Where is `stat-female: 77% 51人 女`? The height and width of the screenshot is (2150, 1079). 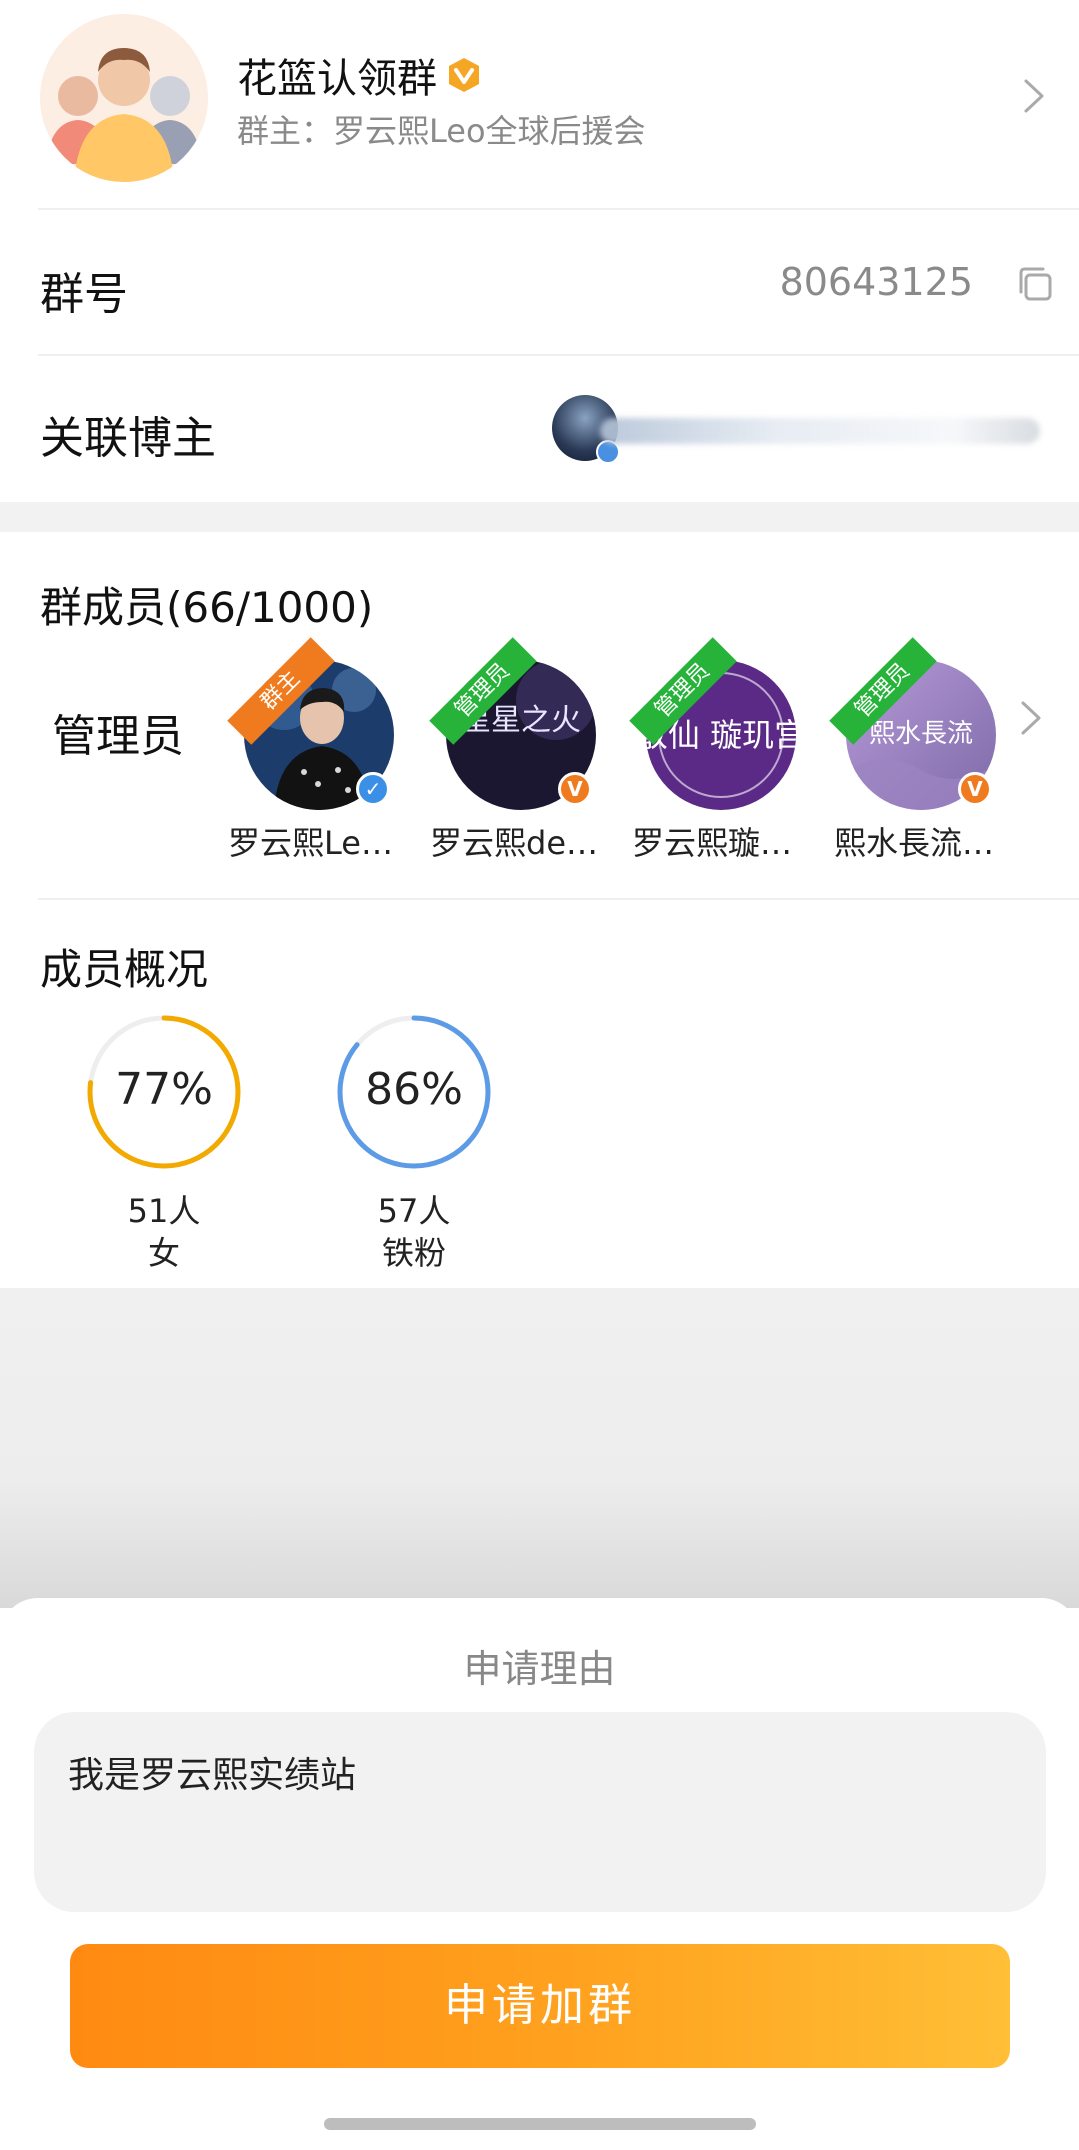
stat-female: 77% 51人 女 is located at coordinates (164, 1143).